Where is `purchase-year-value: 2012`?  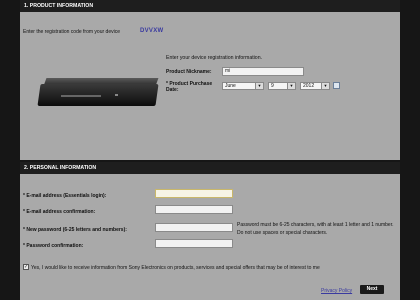
purchase-year-value: 2012 is located at coordinates (309, 86).